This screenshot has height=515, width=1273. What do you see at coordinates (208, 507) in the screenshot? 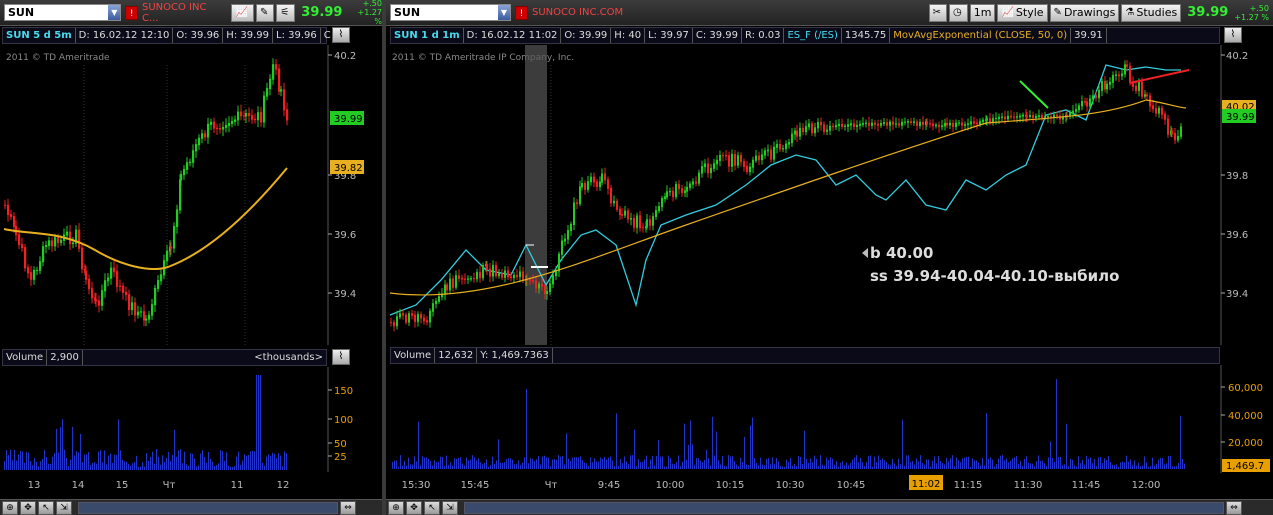
I see `left-scrollbar` at bounding box center [208, 507].